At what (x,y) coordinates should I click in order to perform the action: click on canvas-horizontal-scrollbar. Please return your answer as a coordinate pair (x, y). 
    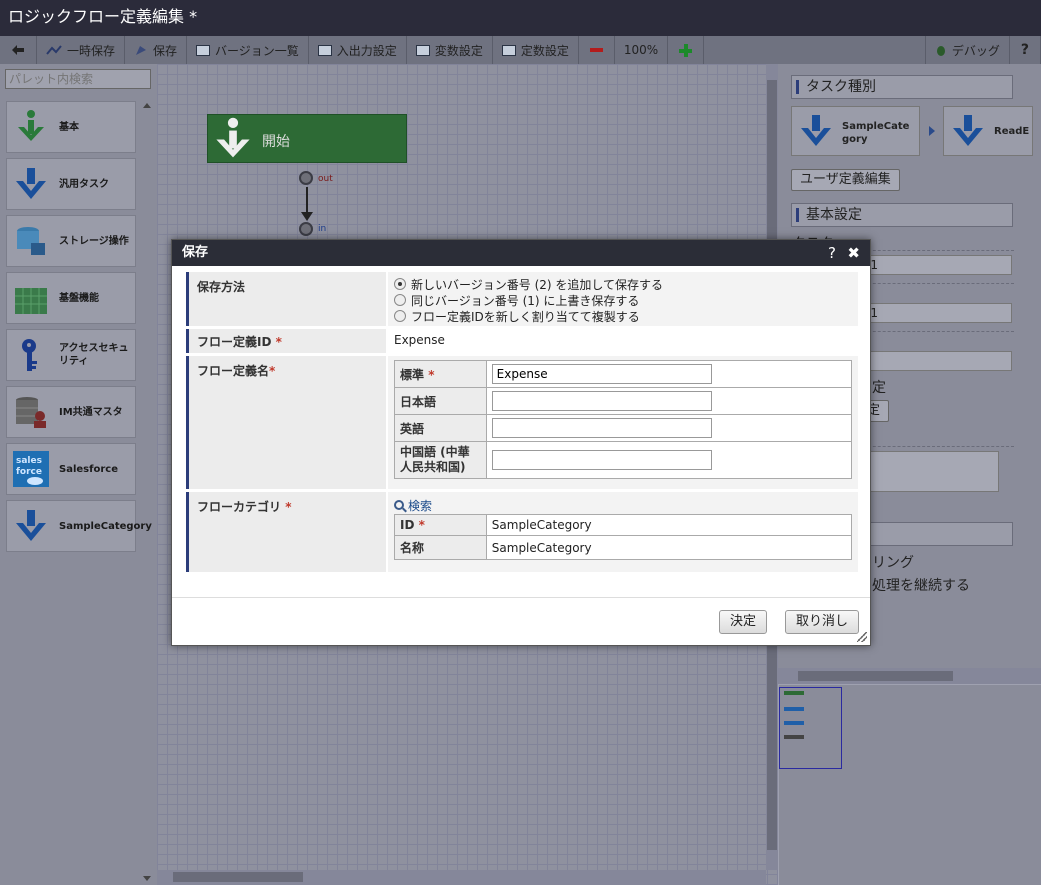
    Looking at the image, I should click on (461, 877).